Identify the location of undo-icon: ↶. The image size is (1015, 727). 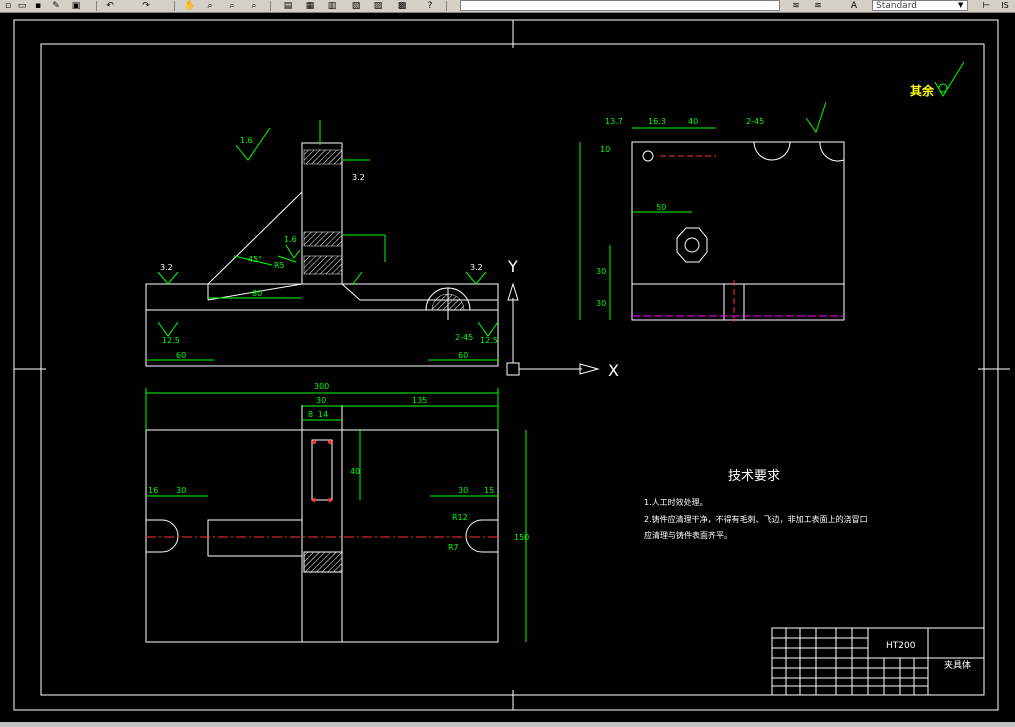
(110, 6).